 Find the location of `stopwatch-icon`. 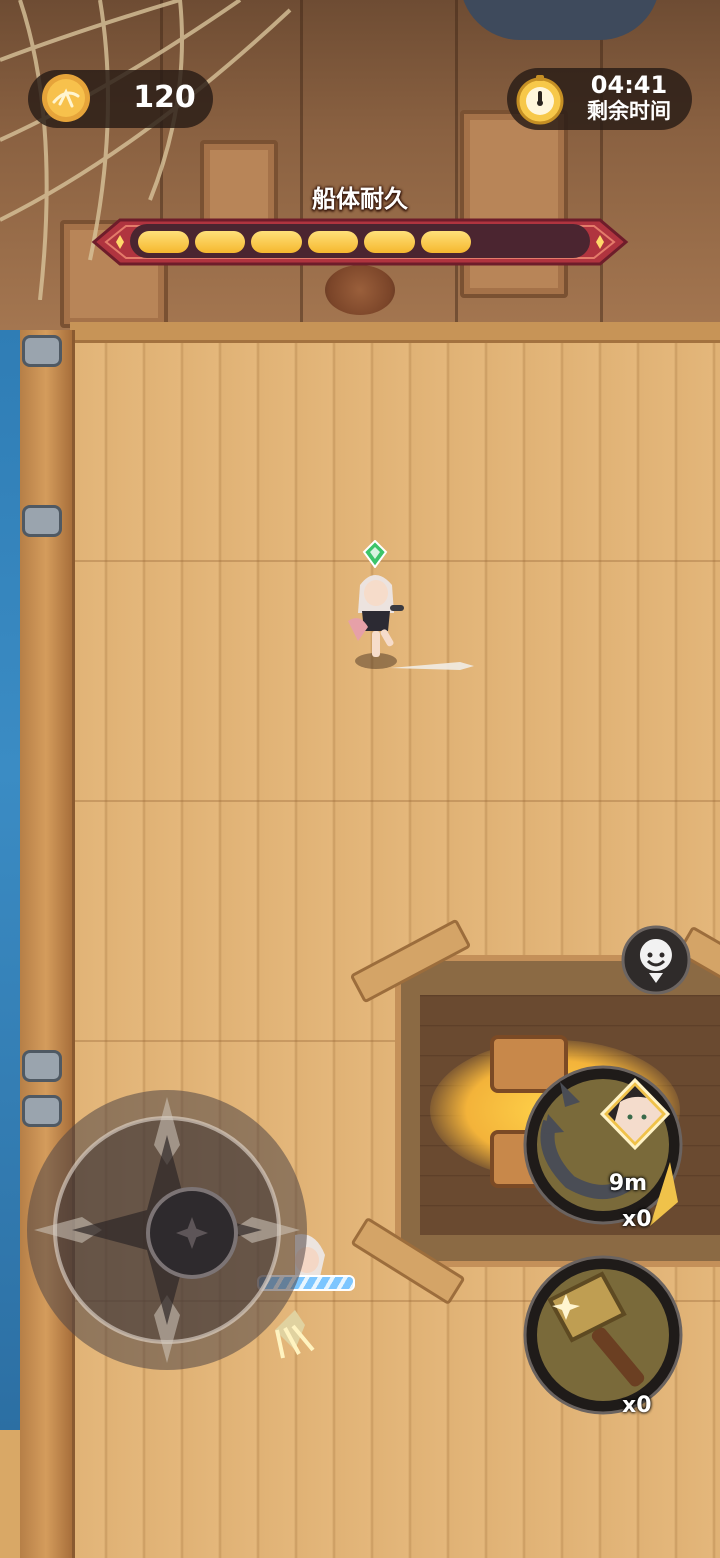

stopwatch-icon is located at coordinates (540, 100).